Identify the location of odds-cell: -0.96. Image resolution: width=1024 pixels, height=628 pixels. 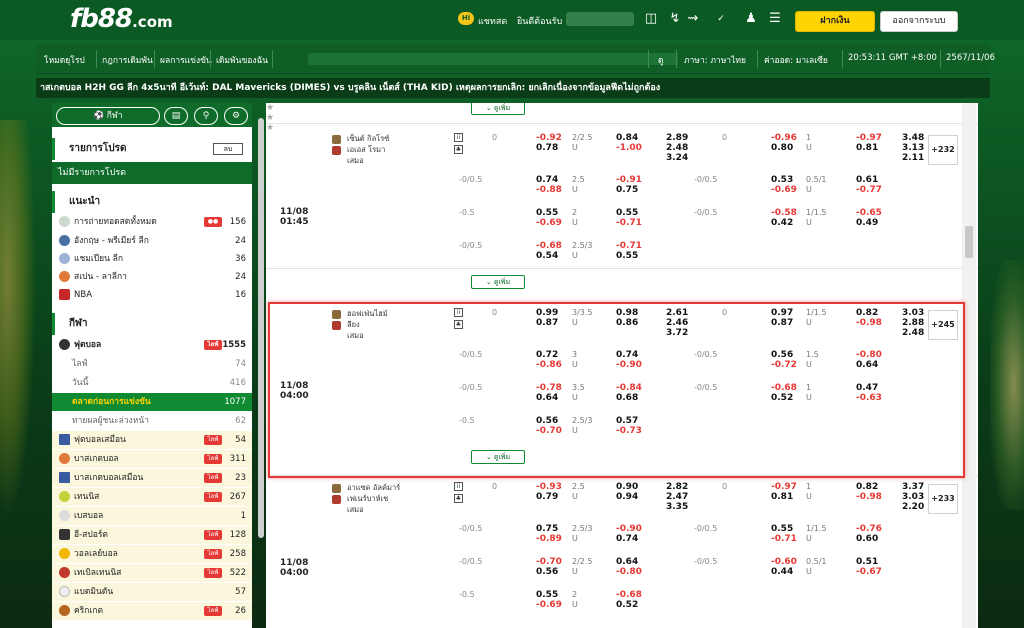
(784, 138).